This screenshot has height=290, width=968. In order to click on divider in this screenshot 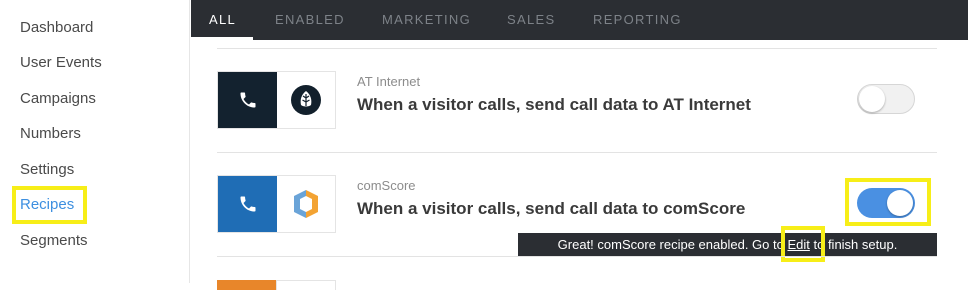, I will do `click(577, 256)`.